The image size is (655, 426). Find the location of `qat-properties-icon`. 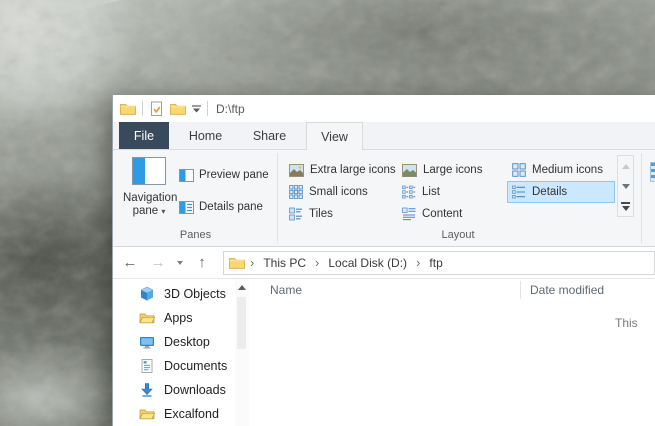

qat-properties-icon is located at coordinates (156, 109).